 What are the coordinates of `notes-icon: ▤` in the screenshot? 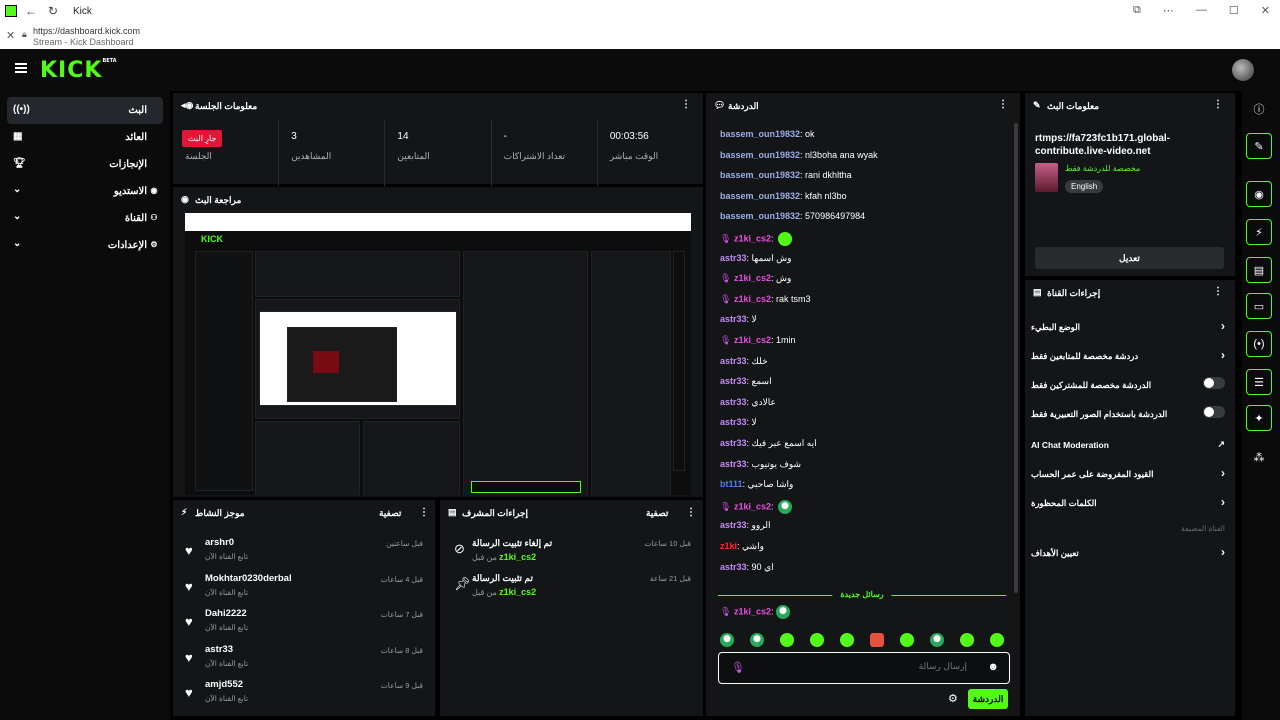 It's located at (1259, 270).